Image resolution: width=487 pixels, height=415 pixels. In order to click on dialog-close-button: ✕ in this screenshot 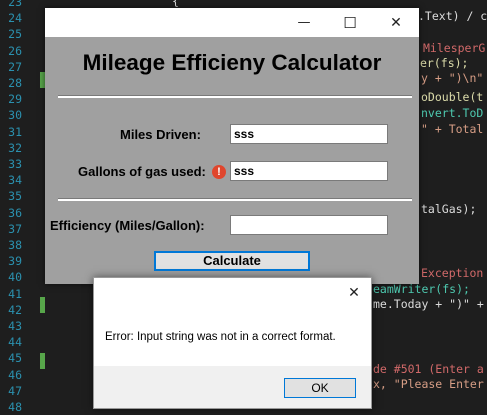, I will do `click(354, 293)`.